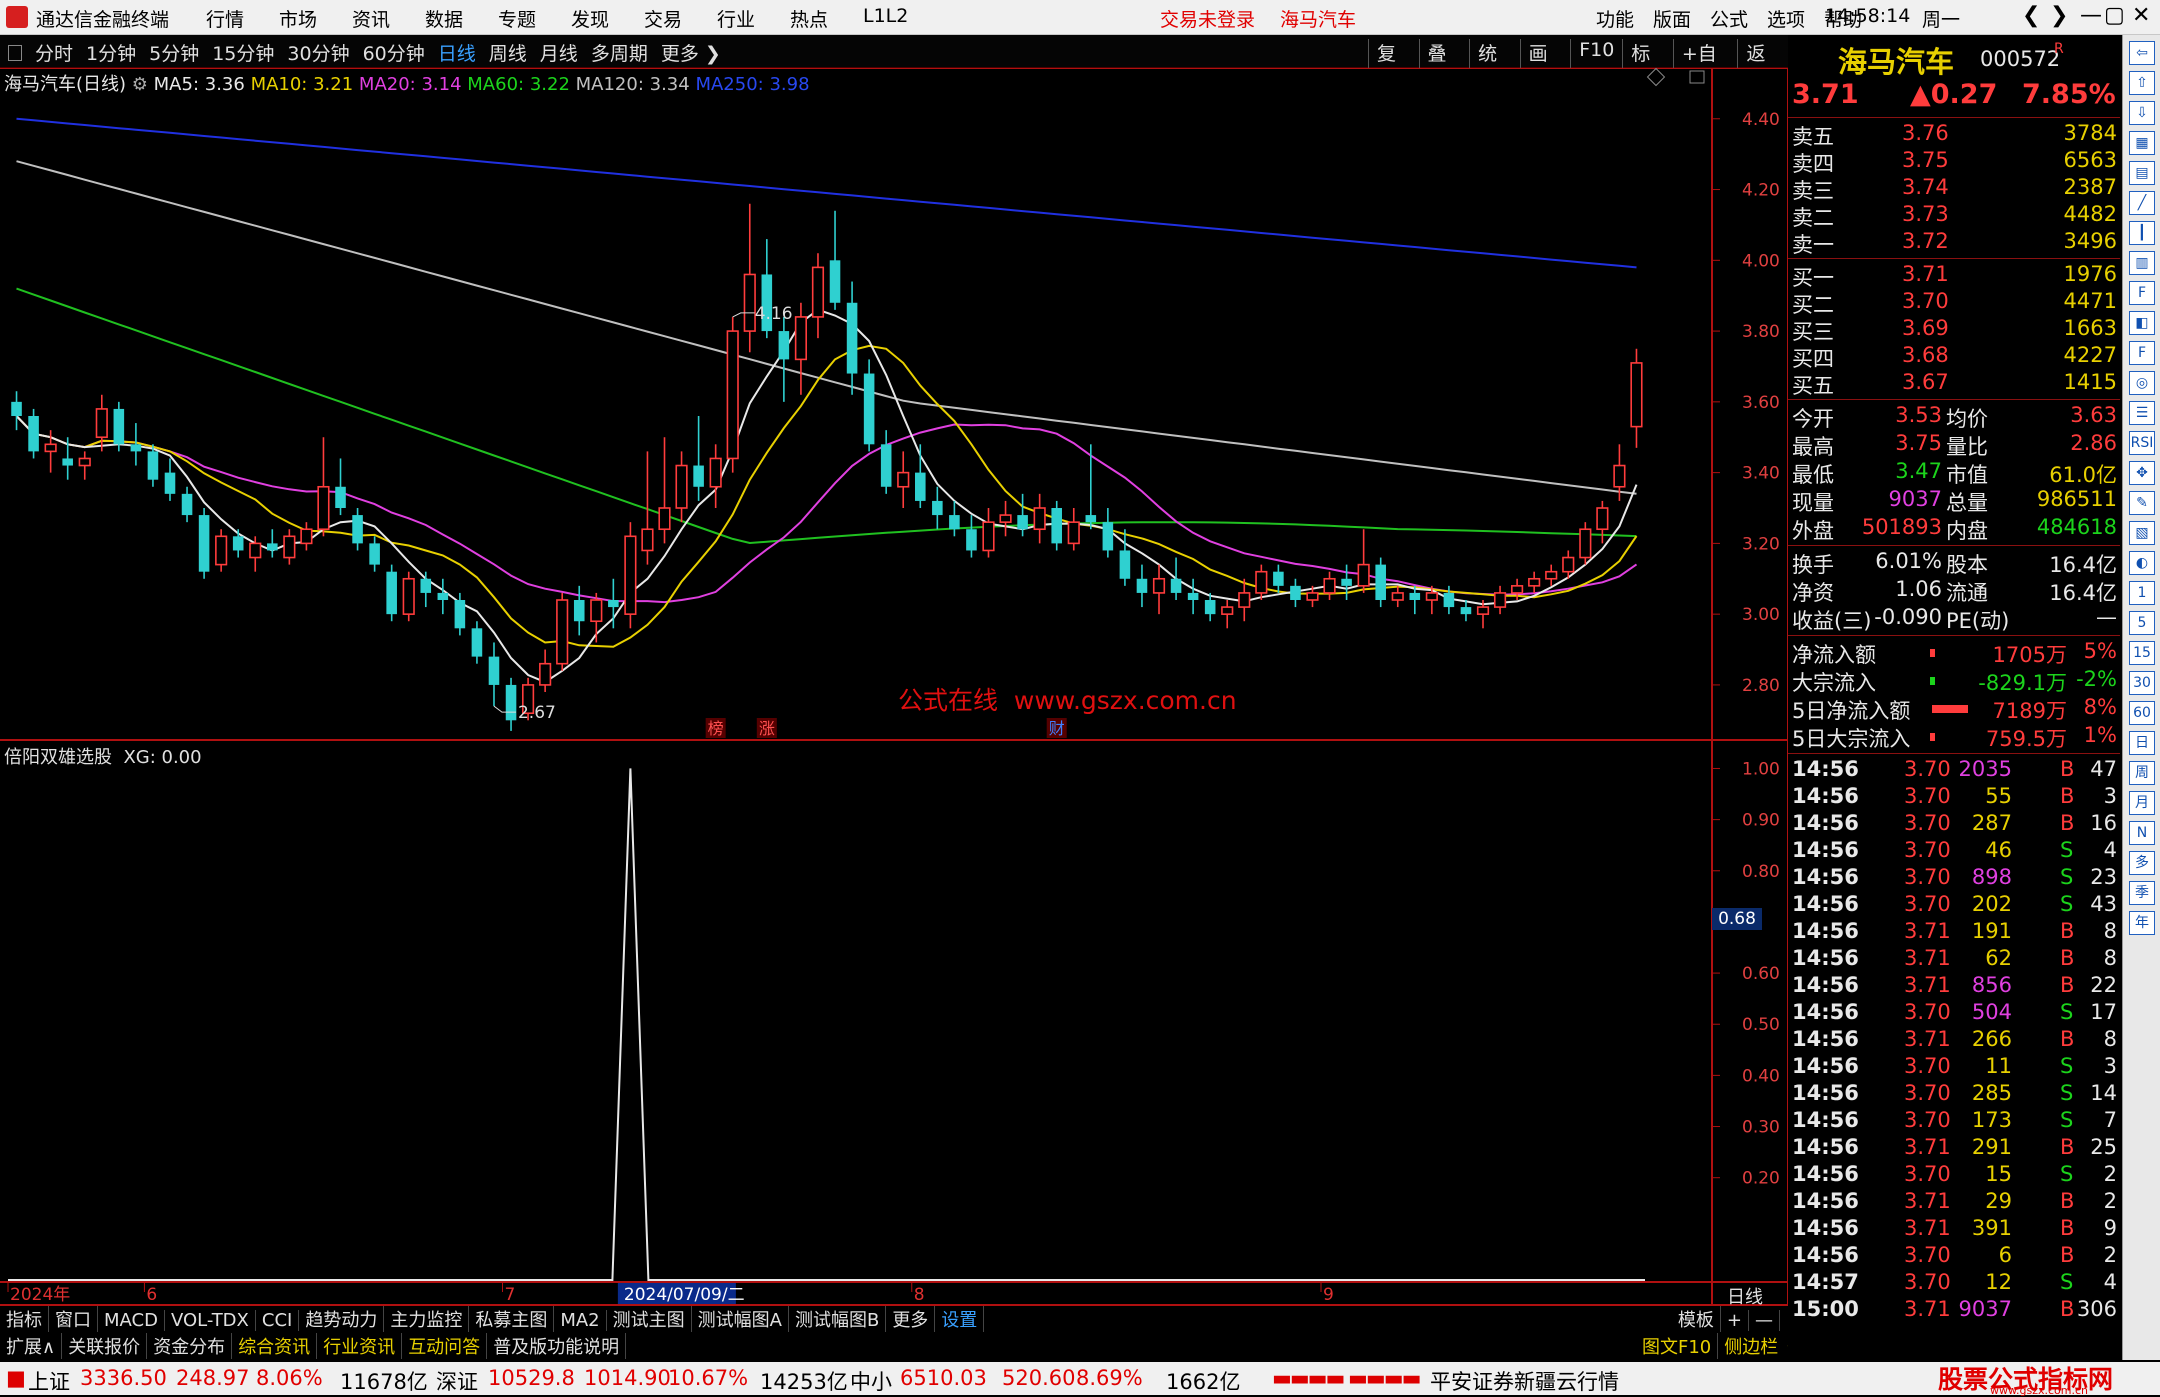 This screenshot has height=1397, width=2160. What do you see at coordinates (1954, 330) in the screenshot?
I see `bids-row: 买三 3.69 1663` at bounding box center [1954, 330].